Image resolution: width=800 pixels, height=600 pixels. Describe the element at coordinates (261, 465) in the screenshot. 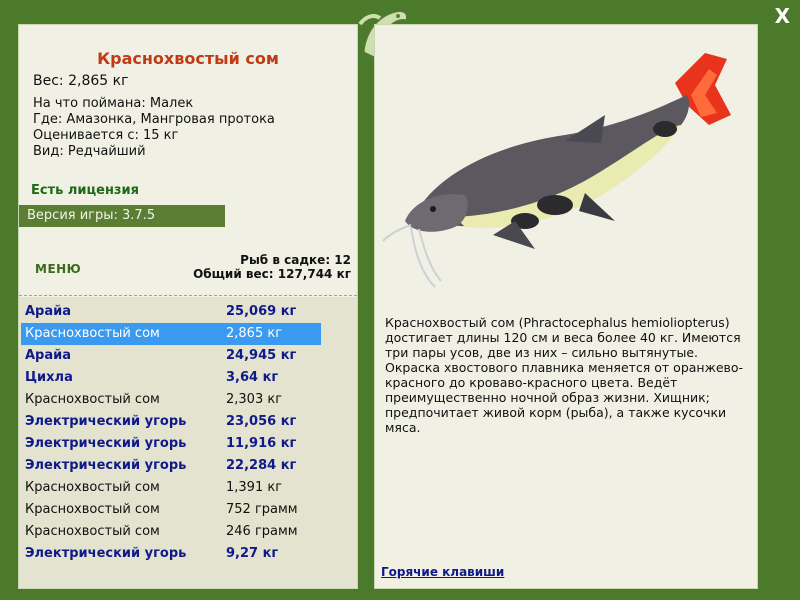

I see `catch-item-weight: 22,284 кг` at that location.